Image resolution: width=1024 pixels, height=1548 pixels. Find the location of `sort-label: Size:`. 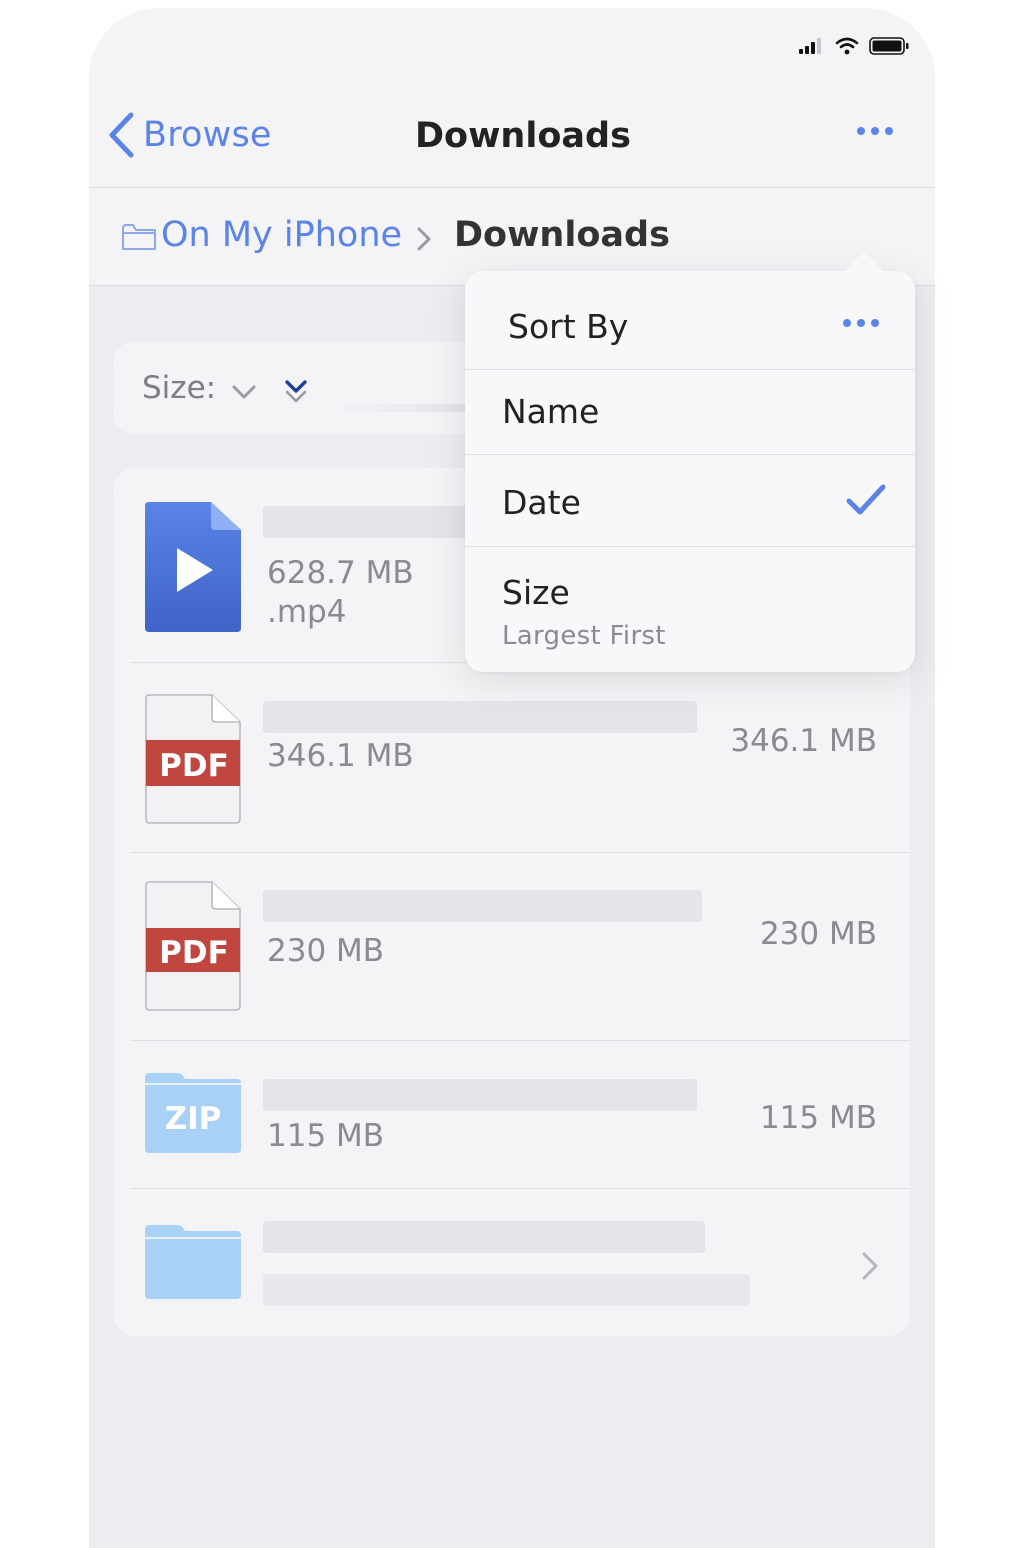

sort-label: Size: is located at coordinates (179, 388).